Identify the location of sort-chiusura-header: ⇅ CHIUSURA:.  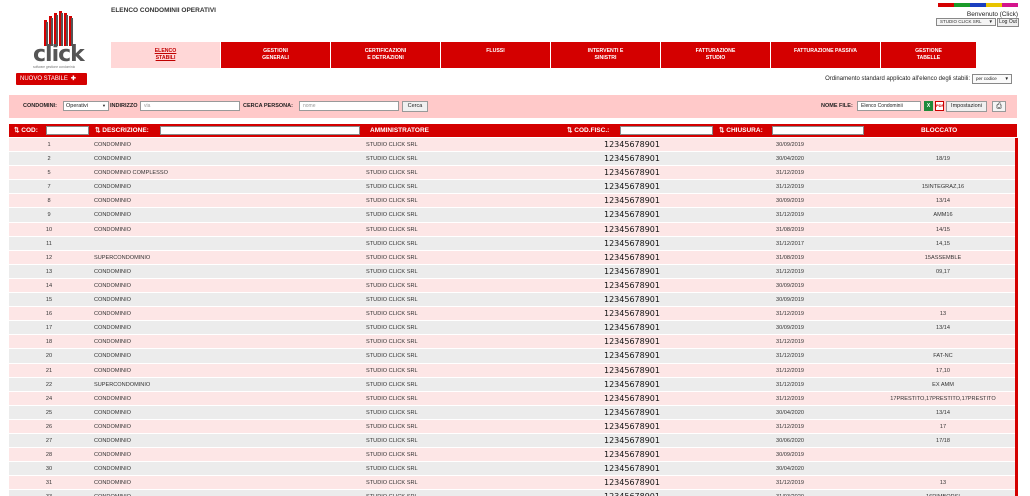
(741, 130).